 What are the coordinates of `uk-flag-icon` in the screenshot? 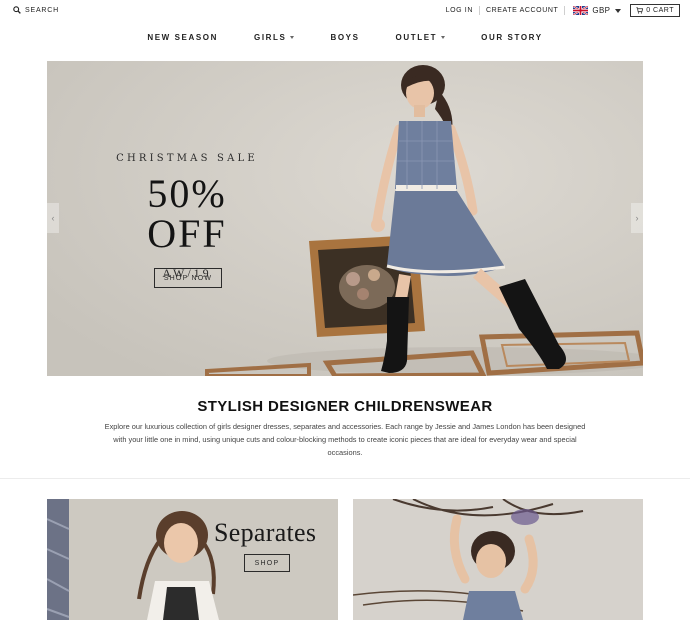 It's located at (581, 10).